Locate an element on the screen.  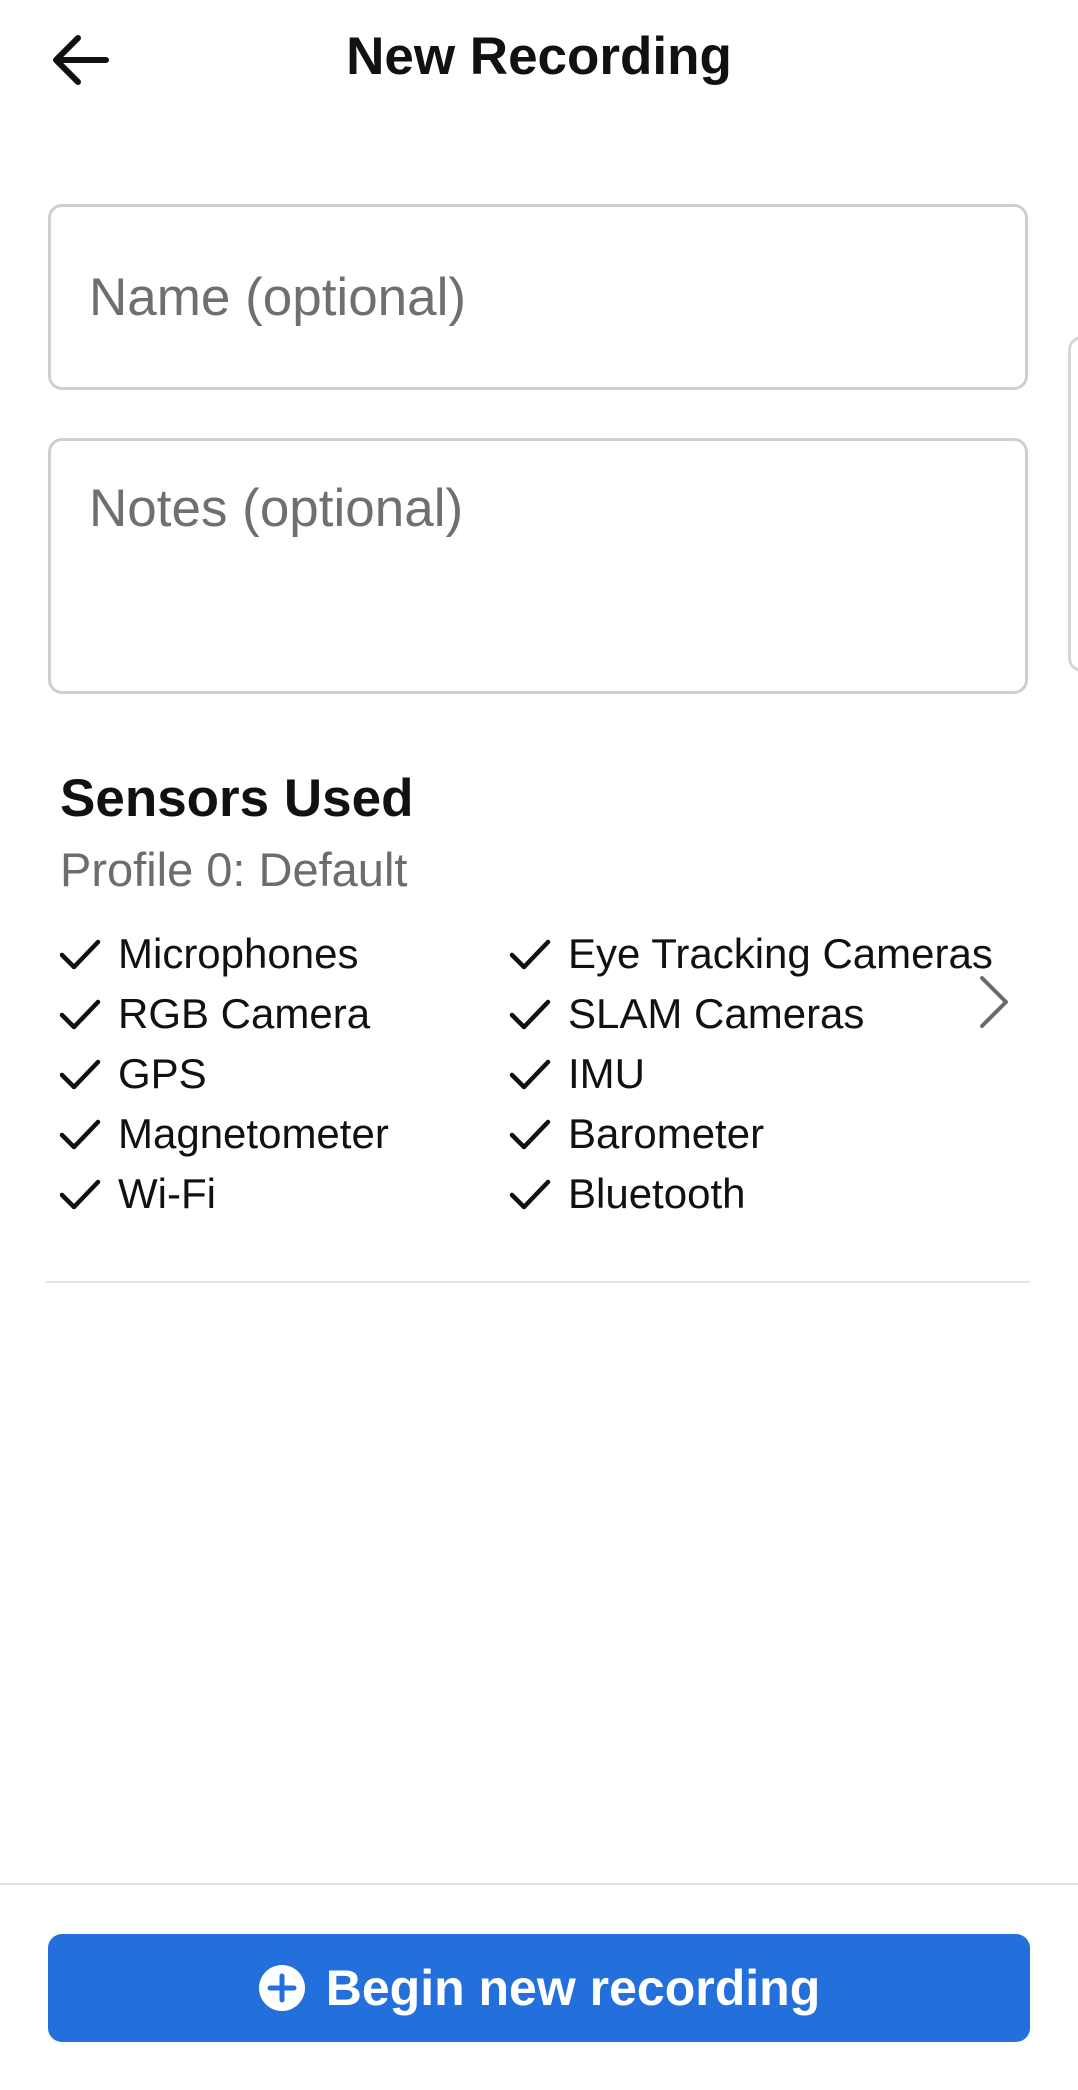
sensor-item-wifi: Wi-Fi is located at coordinates (137, 1194).